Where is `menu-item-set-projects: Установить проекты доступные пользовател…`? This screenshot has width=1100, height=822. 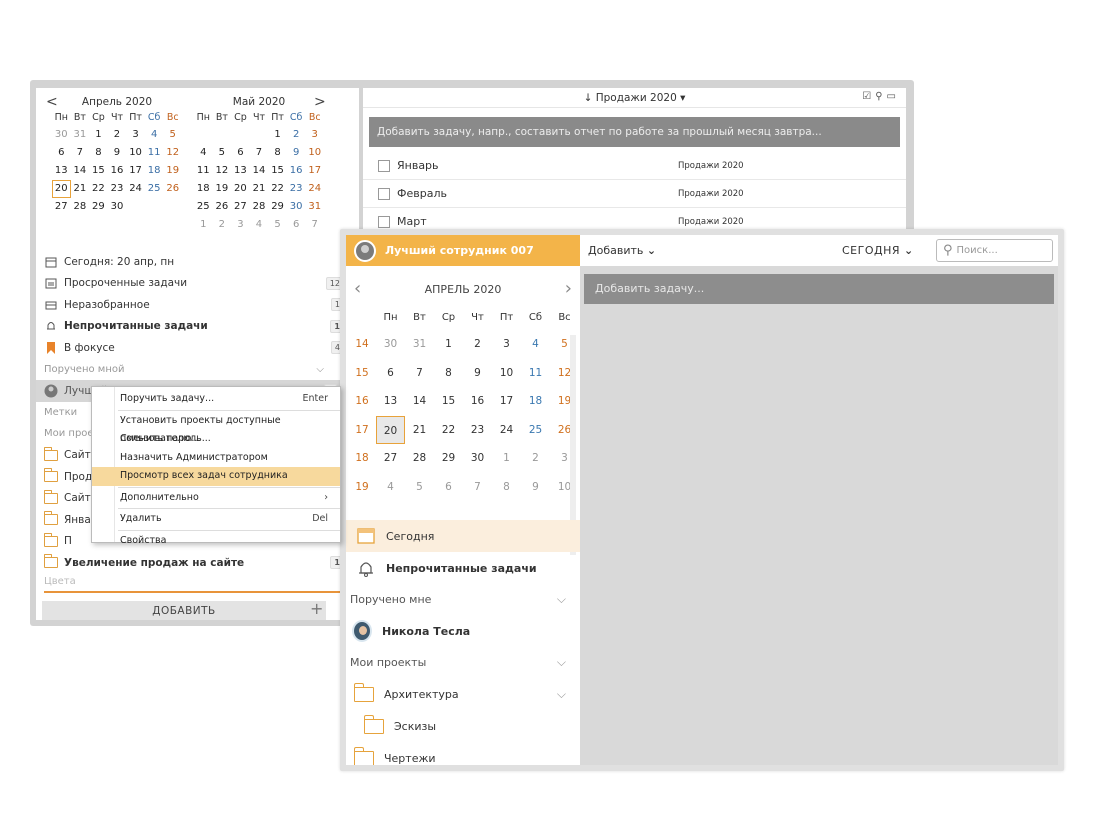 menu-item-set-projects: Установить проекты доступные пользовател… is located at coordinates (216, 428).